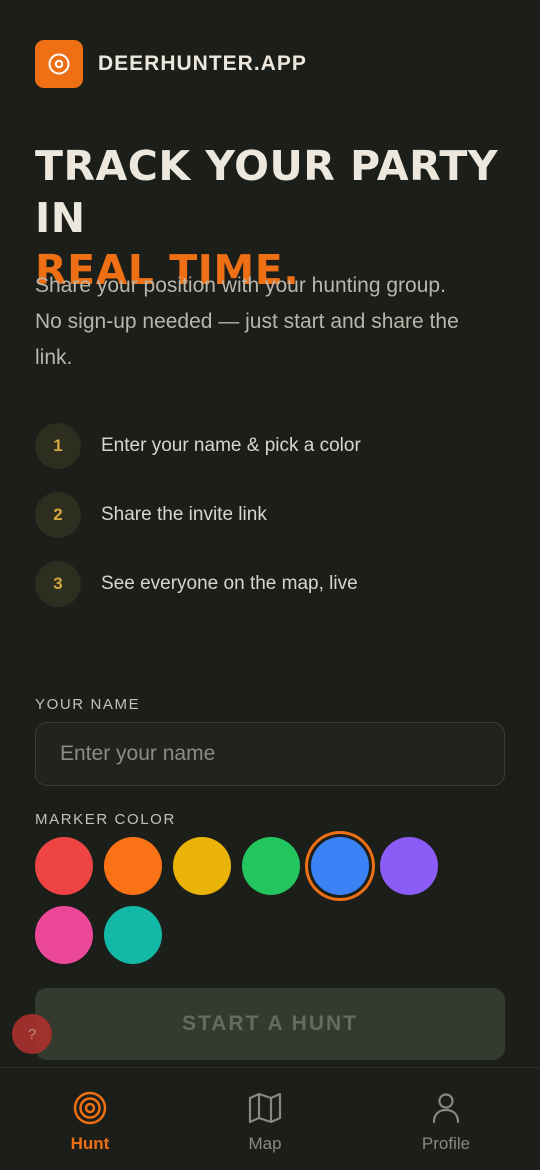 This screenshot has width=540, height=1170. I want to click on target-logo-icon, so click(59, 64).